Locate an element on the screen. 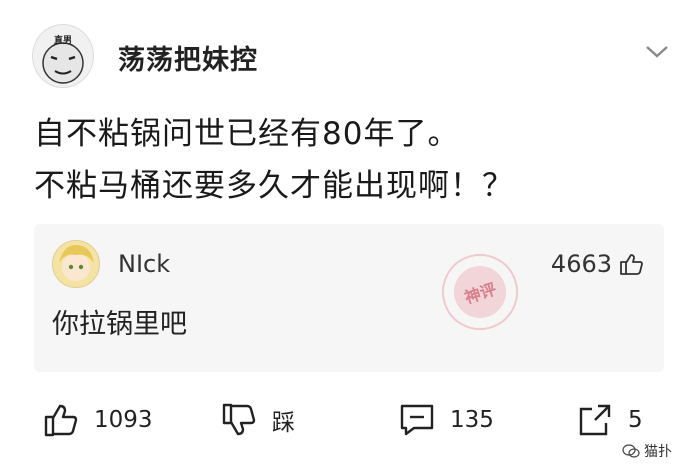 The image size is (690, 473). comment-button: 135 is located at coordinates (446, 420).